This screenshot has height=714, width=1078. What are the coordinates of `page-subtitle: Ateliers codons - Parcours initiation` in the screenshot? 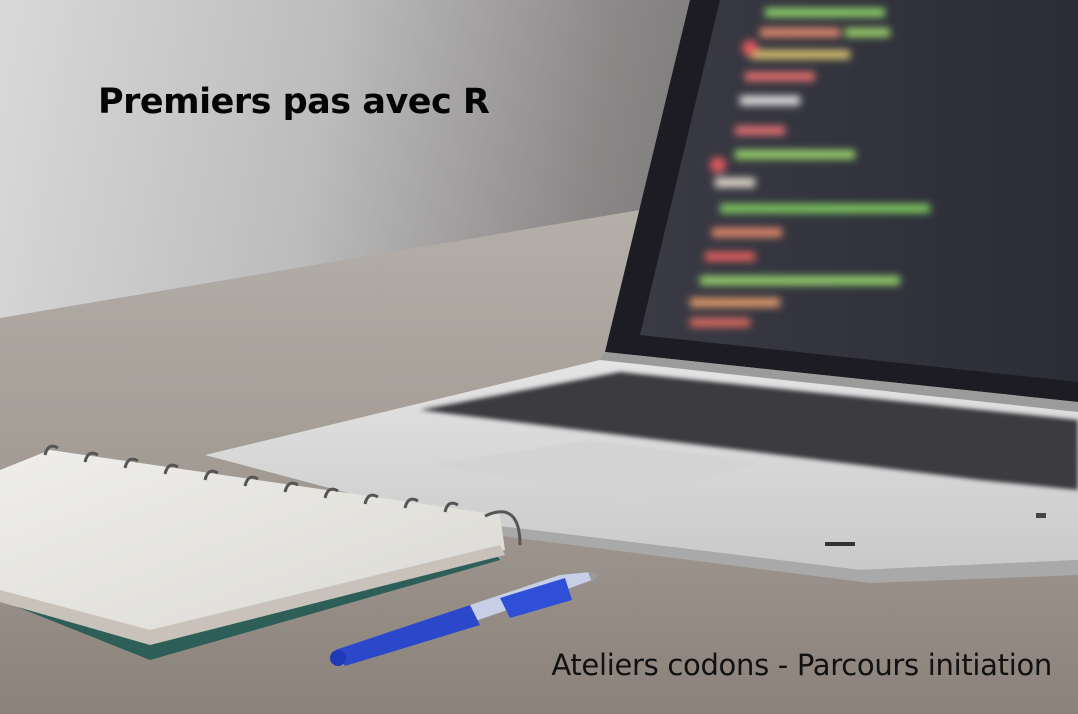 It's located at (801, 665).